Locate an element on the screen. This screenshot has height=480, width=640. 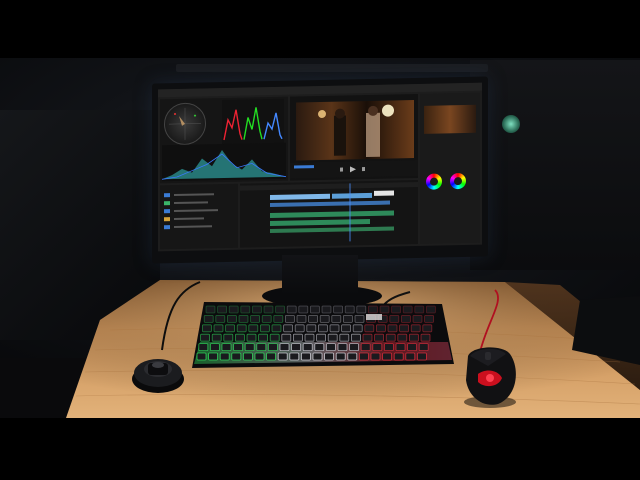
transport-controls is located at coordinates (354, 169).